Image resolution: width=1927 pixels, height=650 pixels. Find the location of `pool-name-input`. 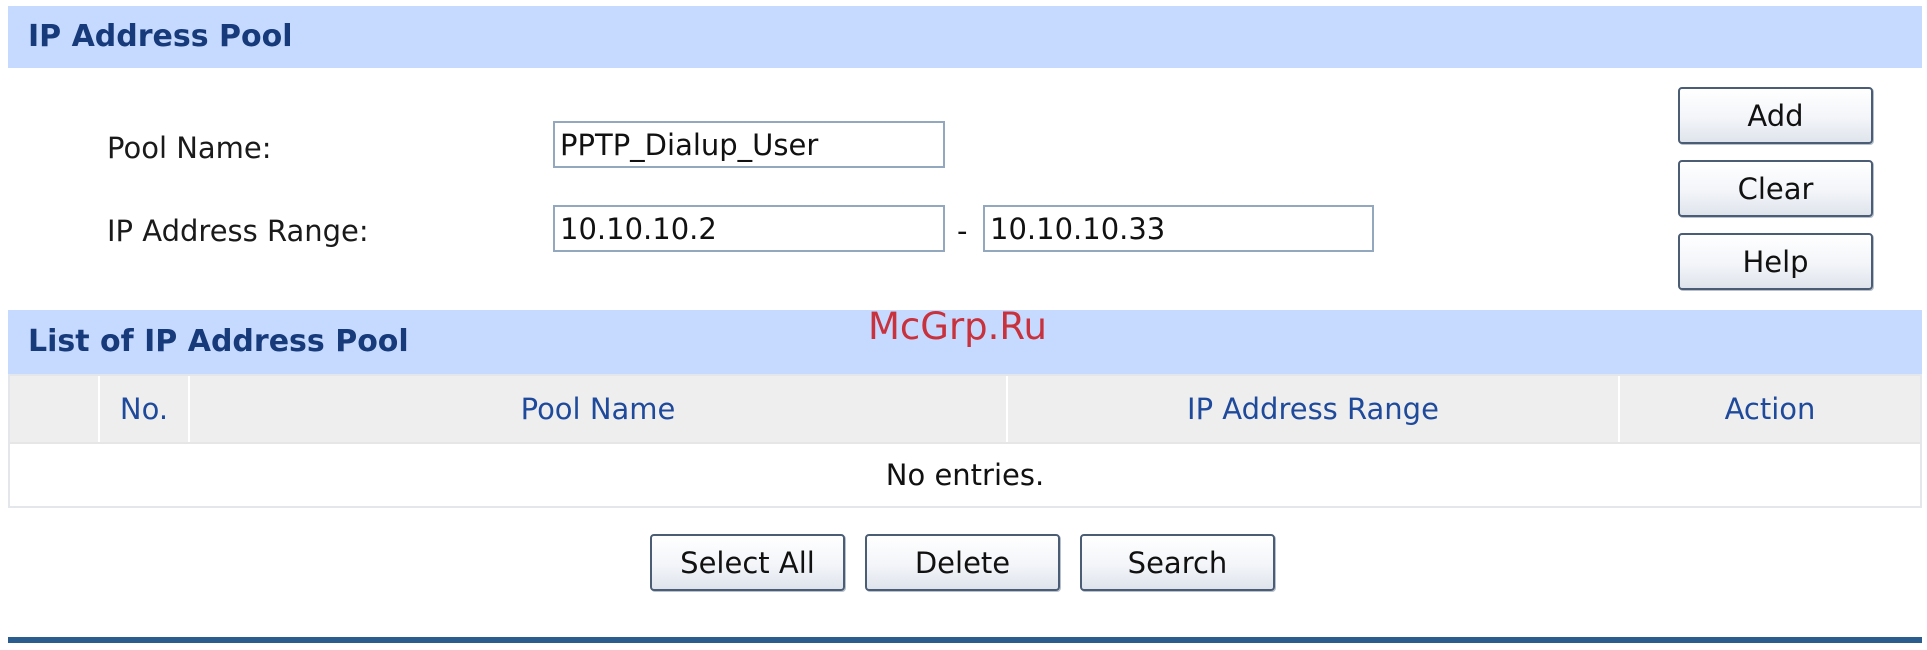

pool-name-input is located at coordinates (749, 144).